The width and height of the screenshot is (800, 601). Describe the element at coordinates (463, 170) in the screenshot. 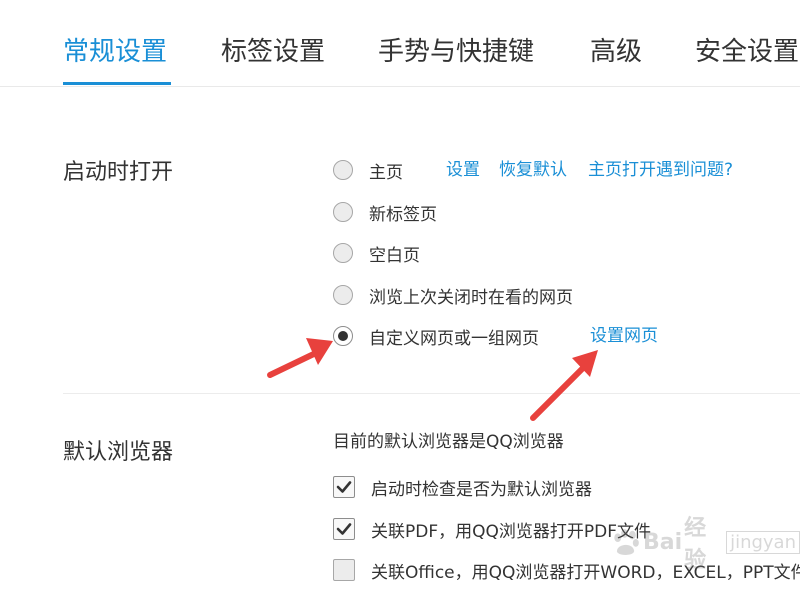

I see `homepage-settings-link: 设置` at that location.